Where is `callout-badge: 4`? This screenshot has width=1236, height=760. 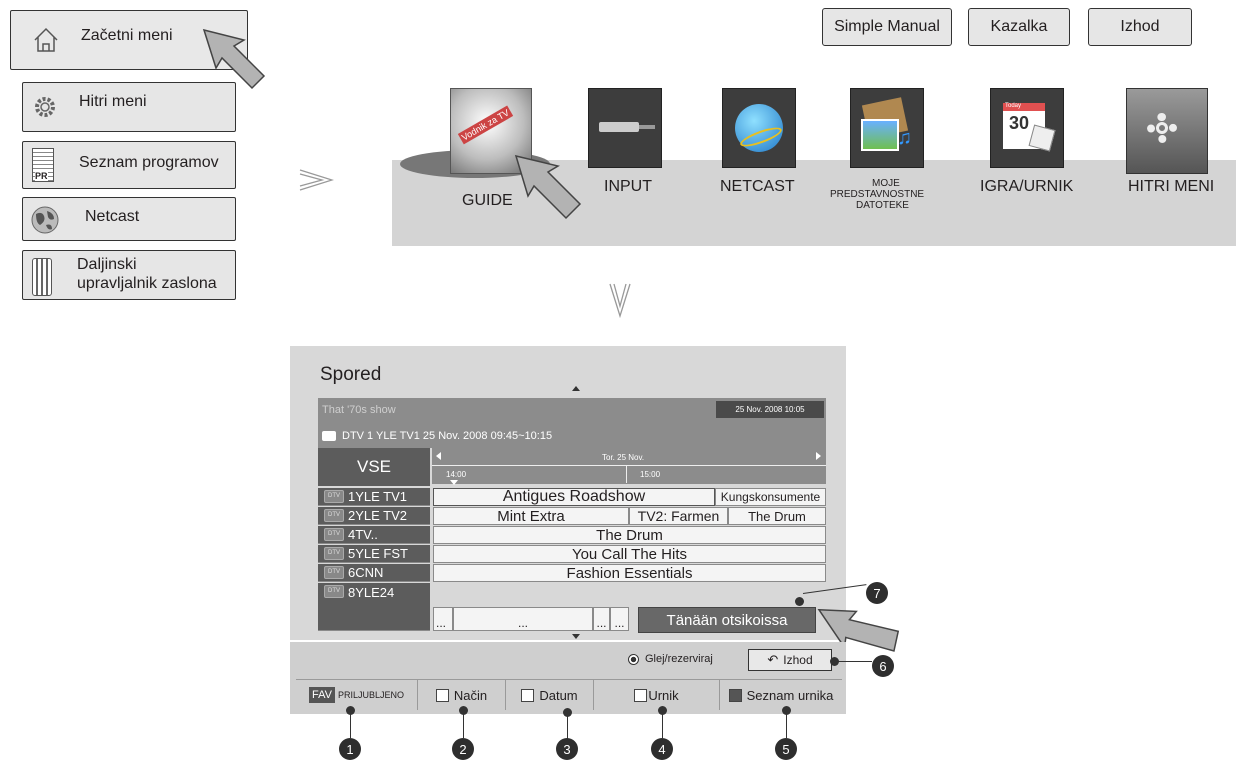
callout-badge: 4 is located at coordinates (662, 749).